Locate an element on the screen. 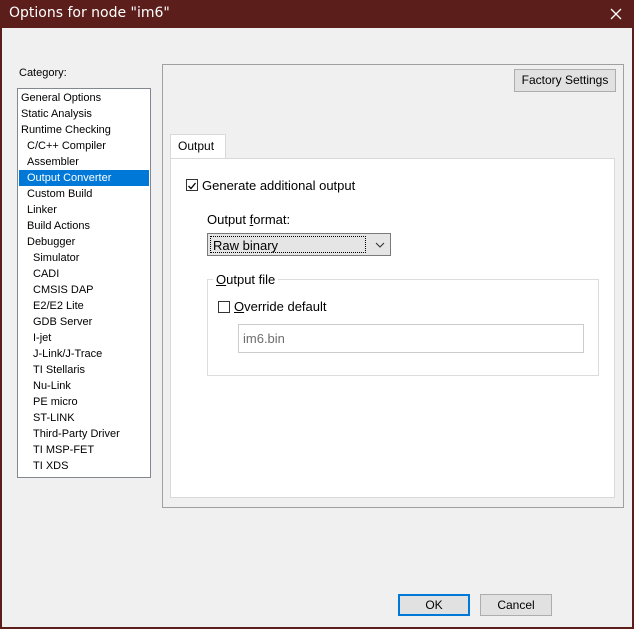 The image size is (634, 629). category-item: Third-Party Driver is located at coordinates (84, 434).